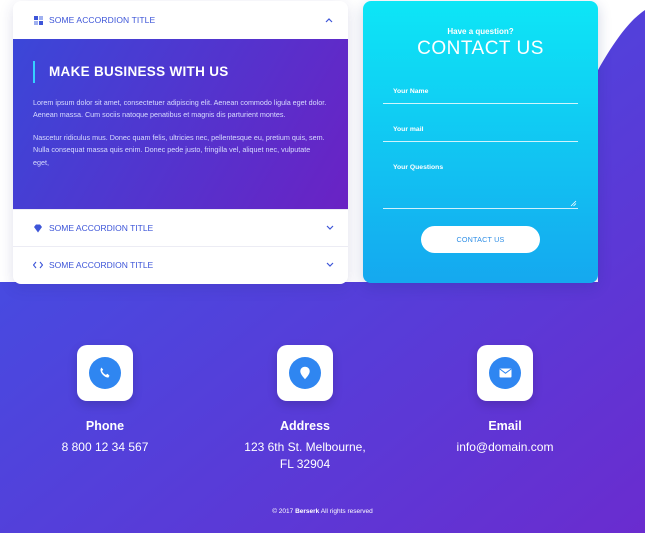 This screenshot has width=645, height=533. I want to click on resize-grip-icon, so click(573, 203).